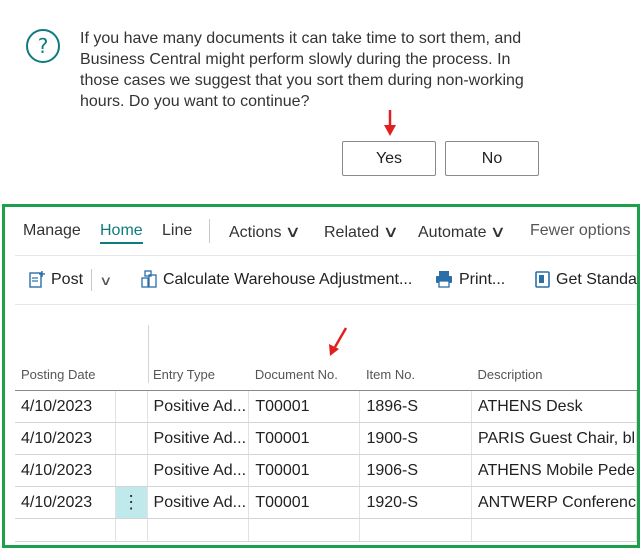 This screenshot has height=551, width=640. Describe the element at coordinates (444, 279) in the screenshot. I see `print-icon` at that location.